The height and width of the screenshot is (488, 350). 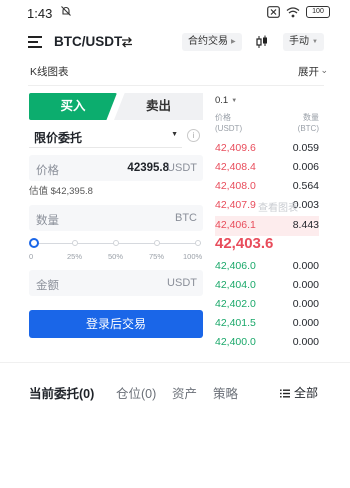 I want to click on quantity-unit: BTC, so click(x=186, y=218).